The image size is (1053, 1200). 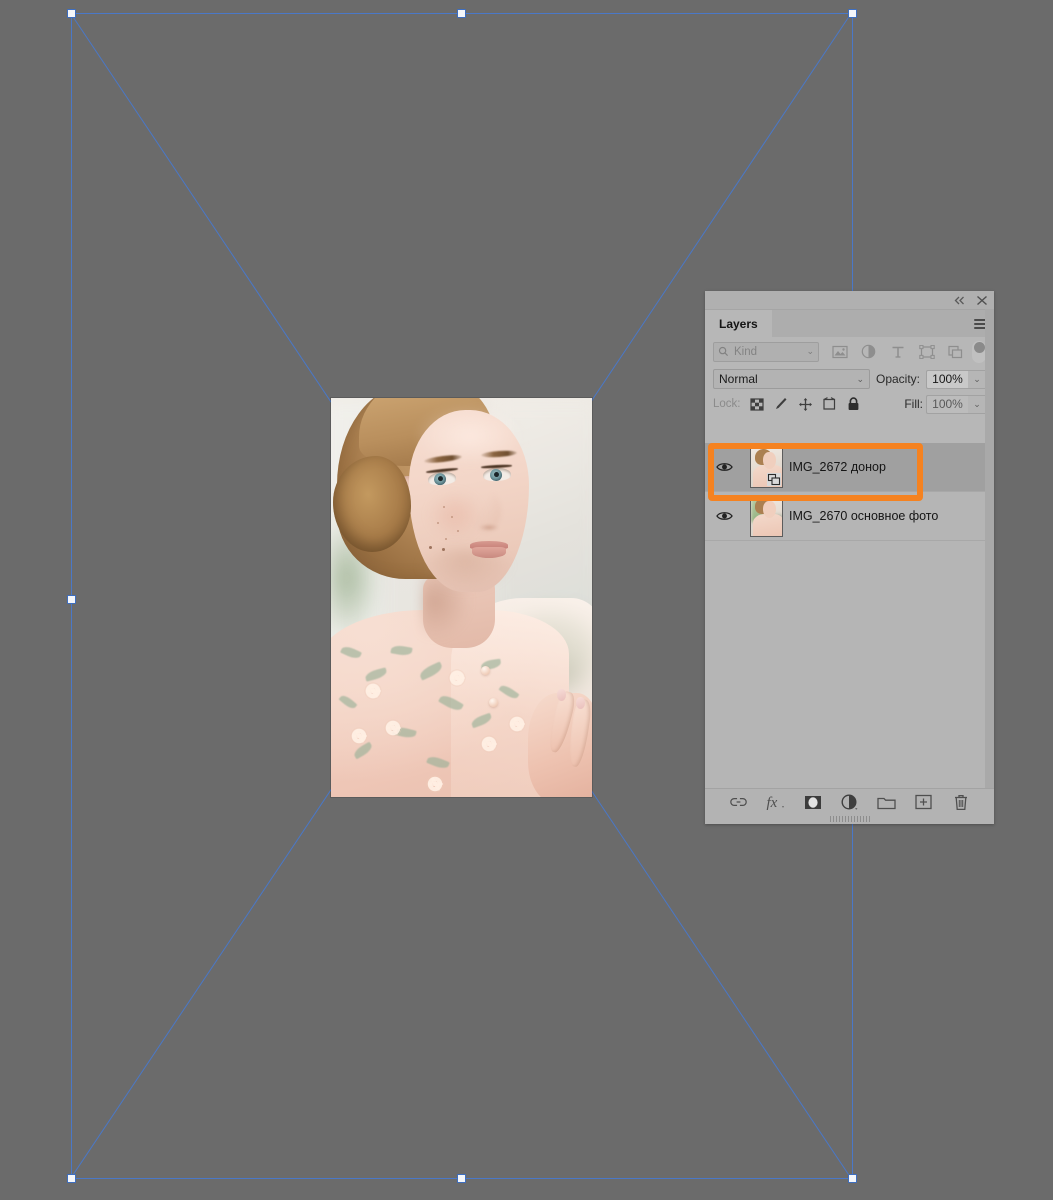 I want to click on photo-nostril, so click(x=489, y=527).